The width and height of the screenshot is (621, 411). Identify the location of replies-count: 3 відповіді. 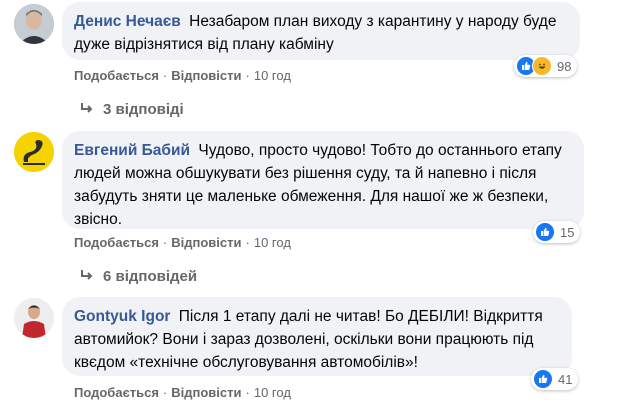
(143, 109).